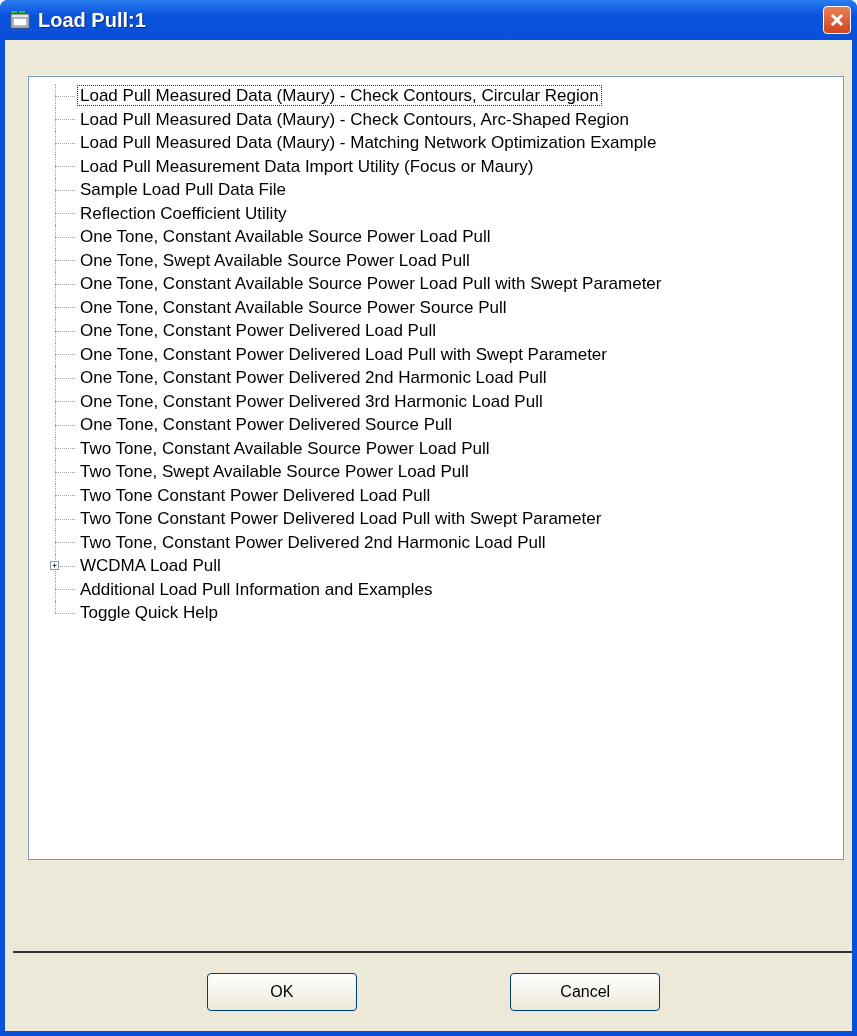 Image resolution: width=857 pixels, height=1036 pixels. What do you see at coordinates (313, 542) in the screenshot?
I see `tree-item: Two Tone, Constant Power Delivered 2nd Harmonic Load Pull` at bounding box center [313, 542].